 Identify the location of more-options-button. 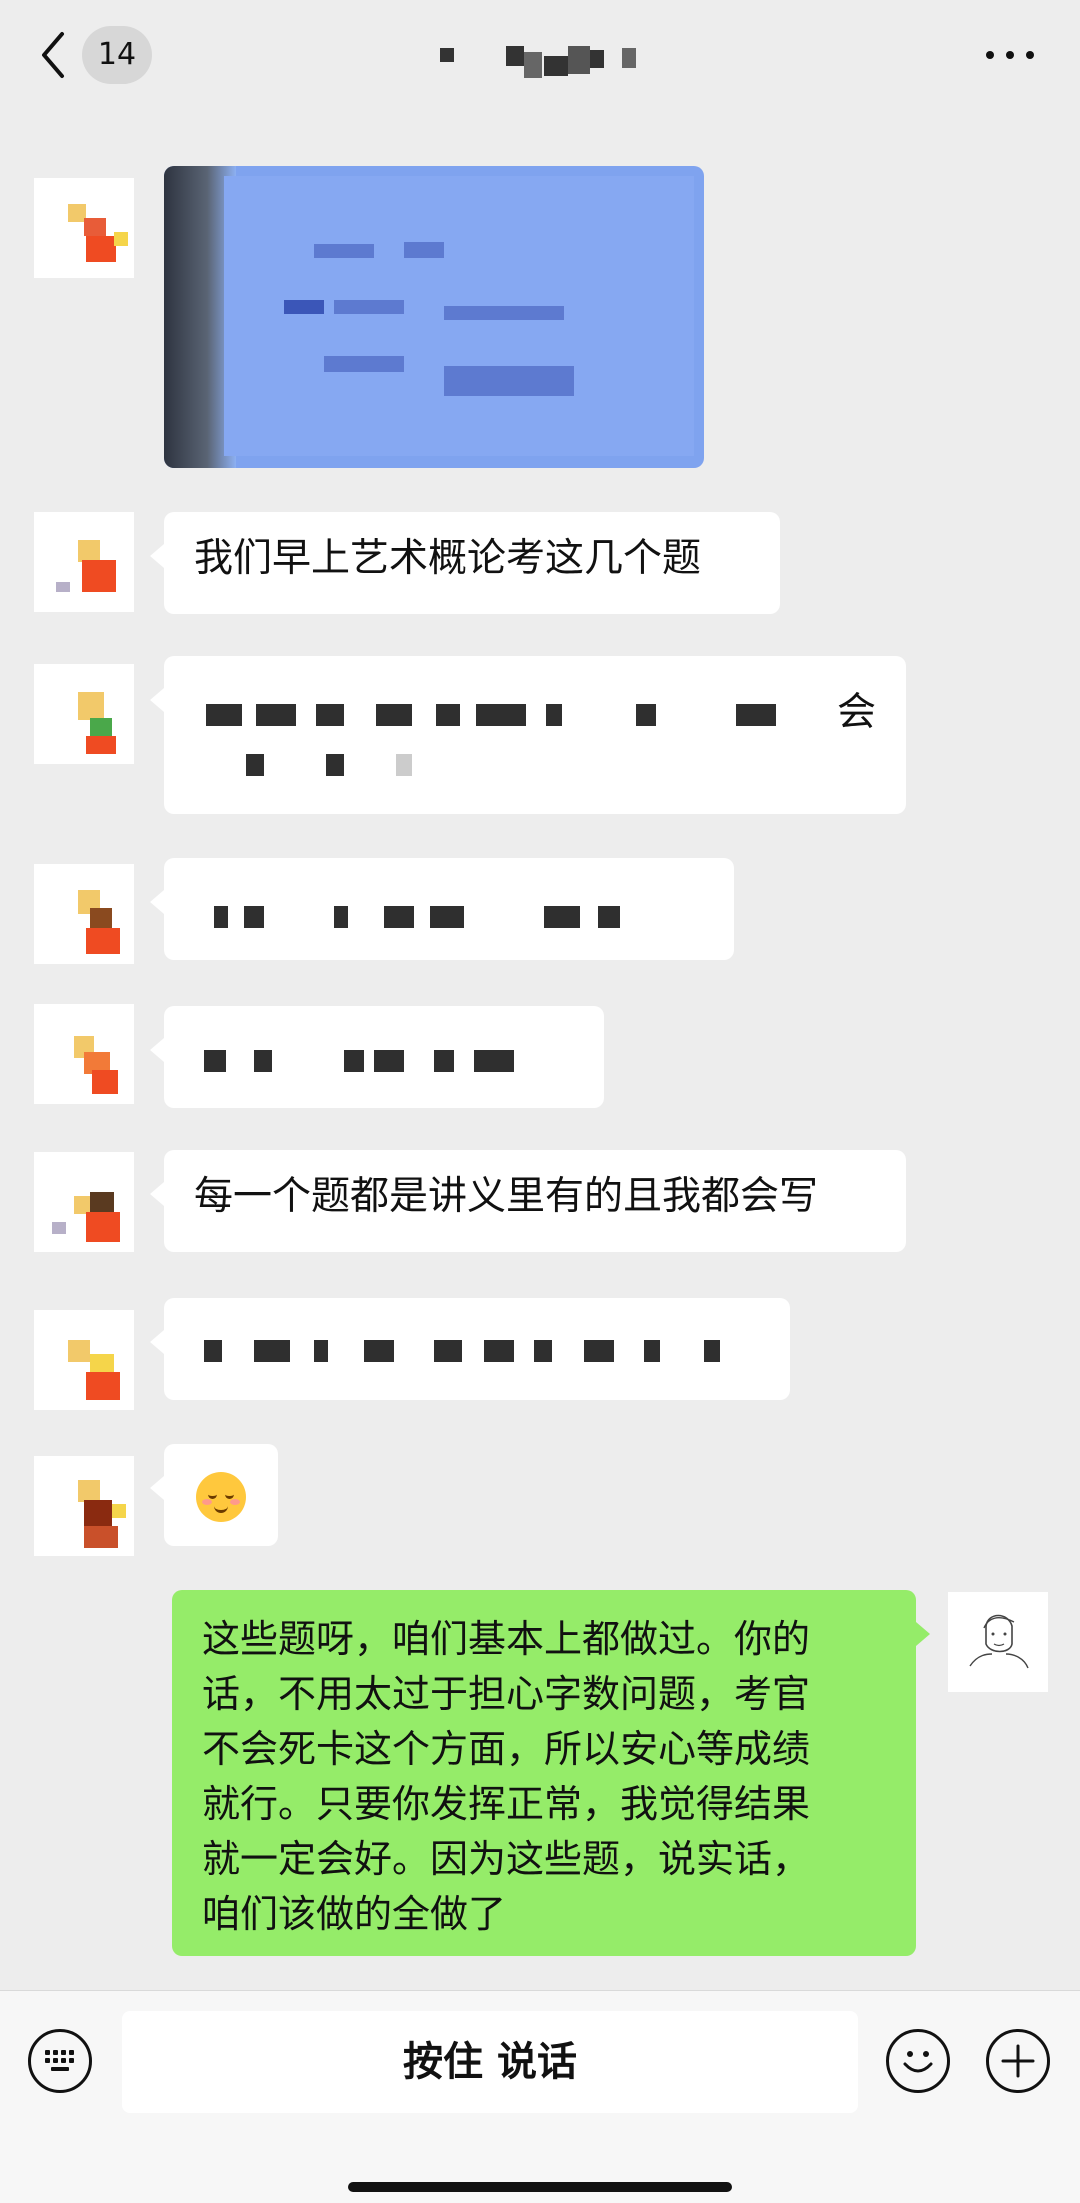
(1010, 53).